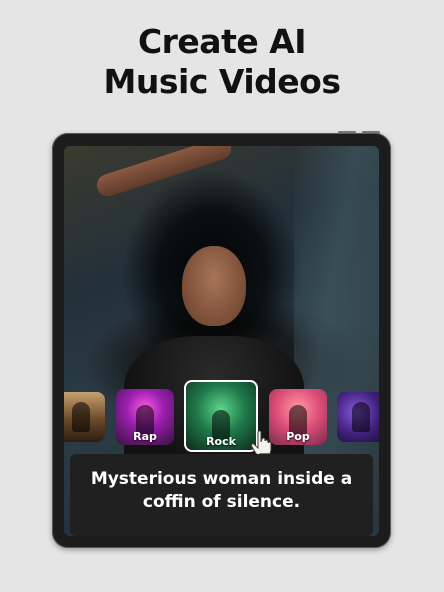 The height and width of the screenshot is (592, 444). I want to click on genre-label-rap: Rap, so click(145, 436).